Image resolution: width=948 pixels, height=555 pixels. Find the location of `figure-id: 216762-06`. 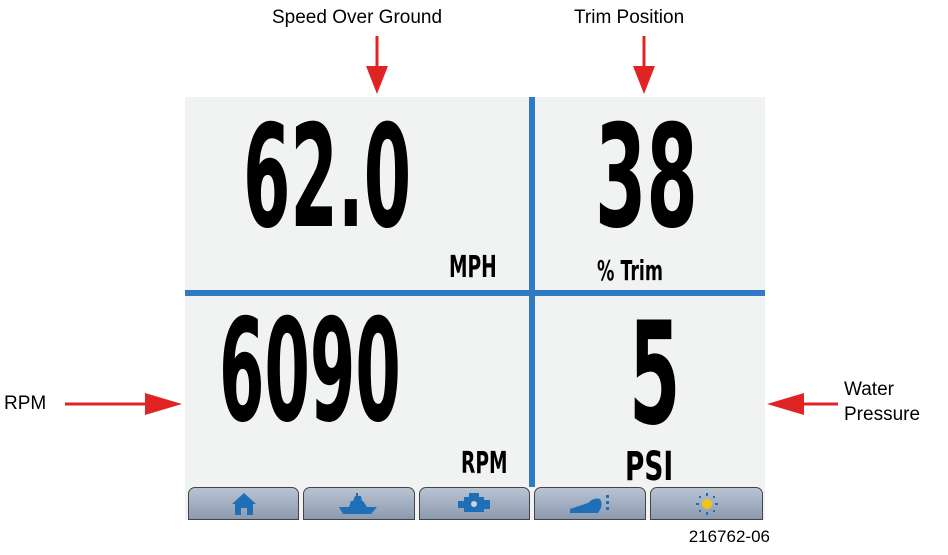

figure-id: 216762-06 is located at coordinates (729, 536).